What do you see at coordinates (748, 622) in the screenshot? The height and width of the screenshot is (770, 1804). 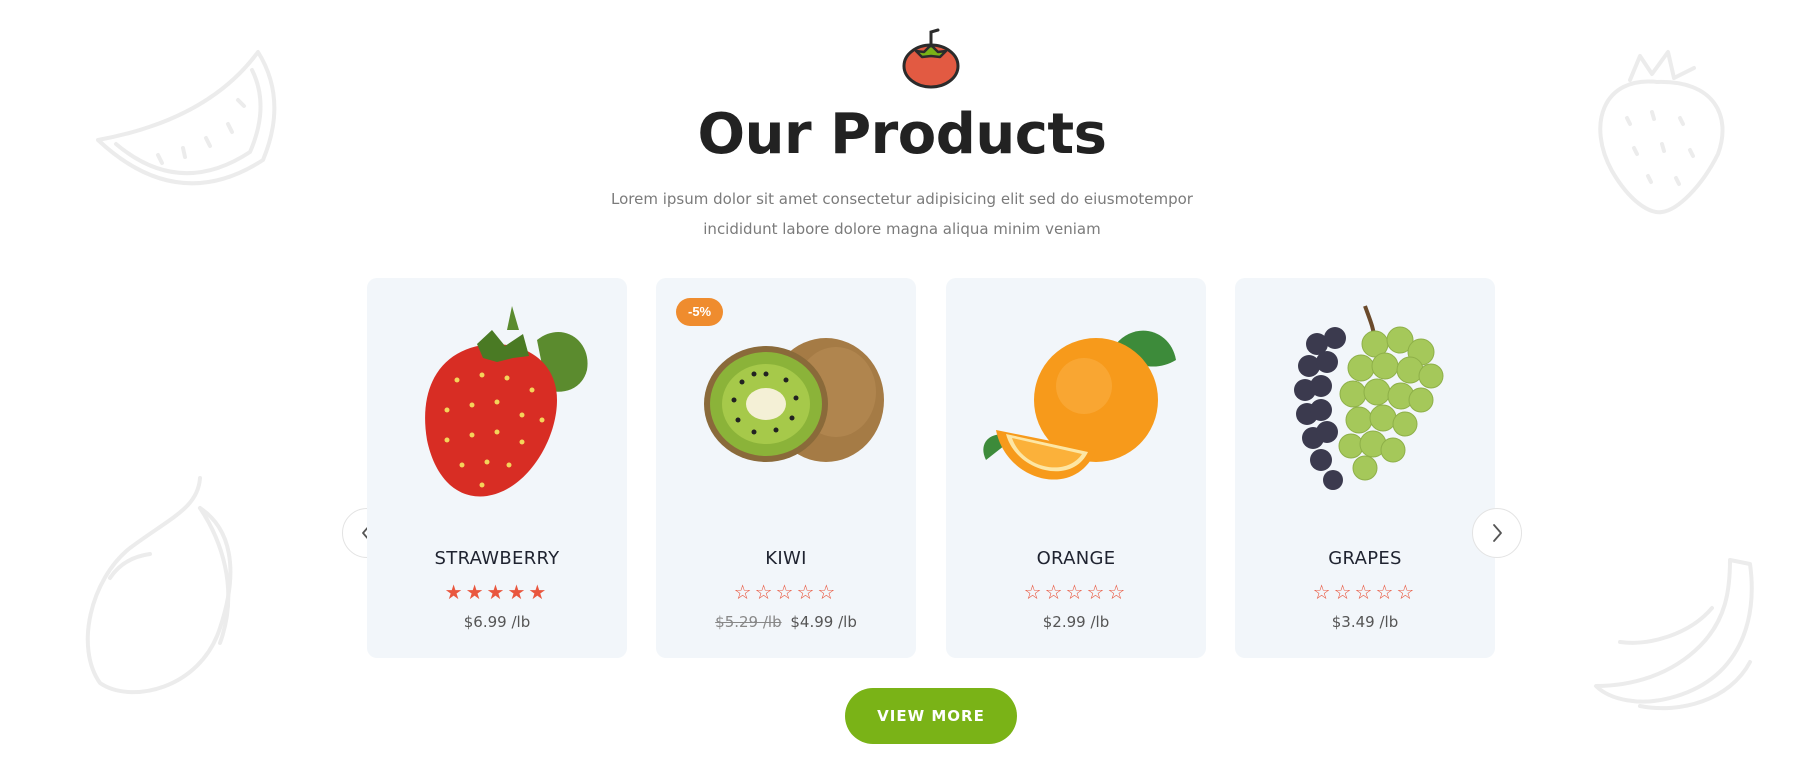 I see `price-old: $5.29 /lb` at bounding box center [748, 622].